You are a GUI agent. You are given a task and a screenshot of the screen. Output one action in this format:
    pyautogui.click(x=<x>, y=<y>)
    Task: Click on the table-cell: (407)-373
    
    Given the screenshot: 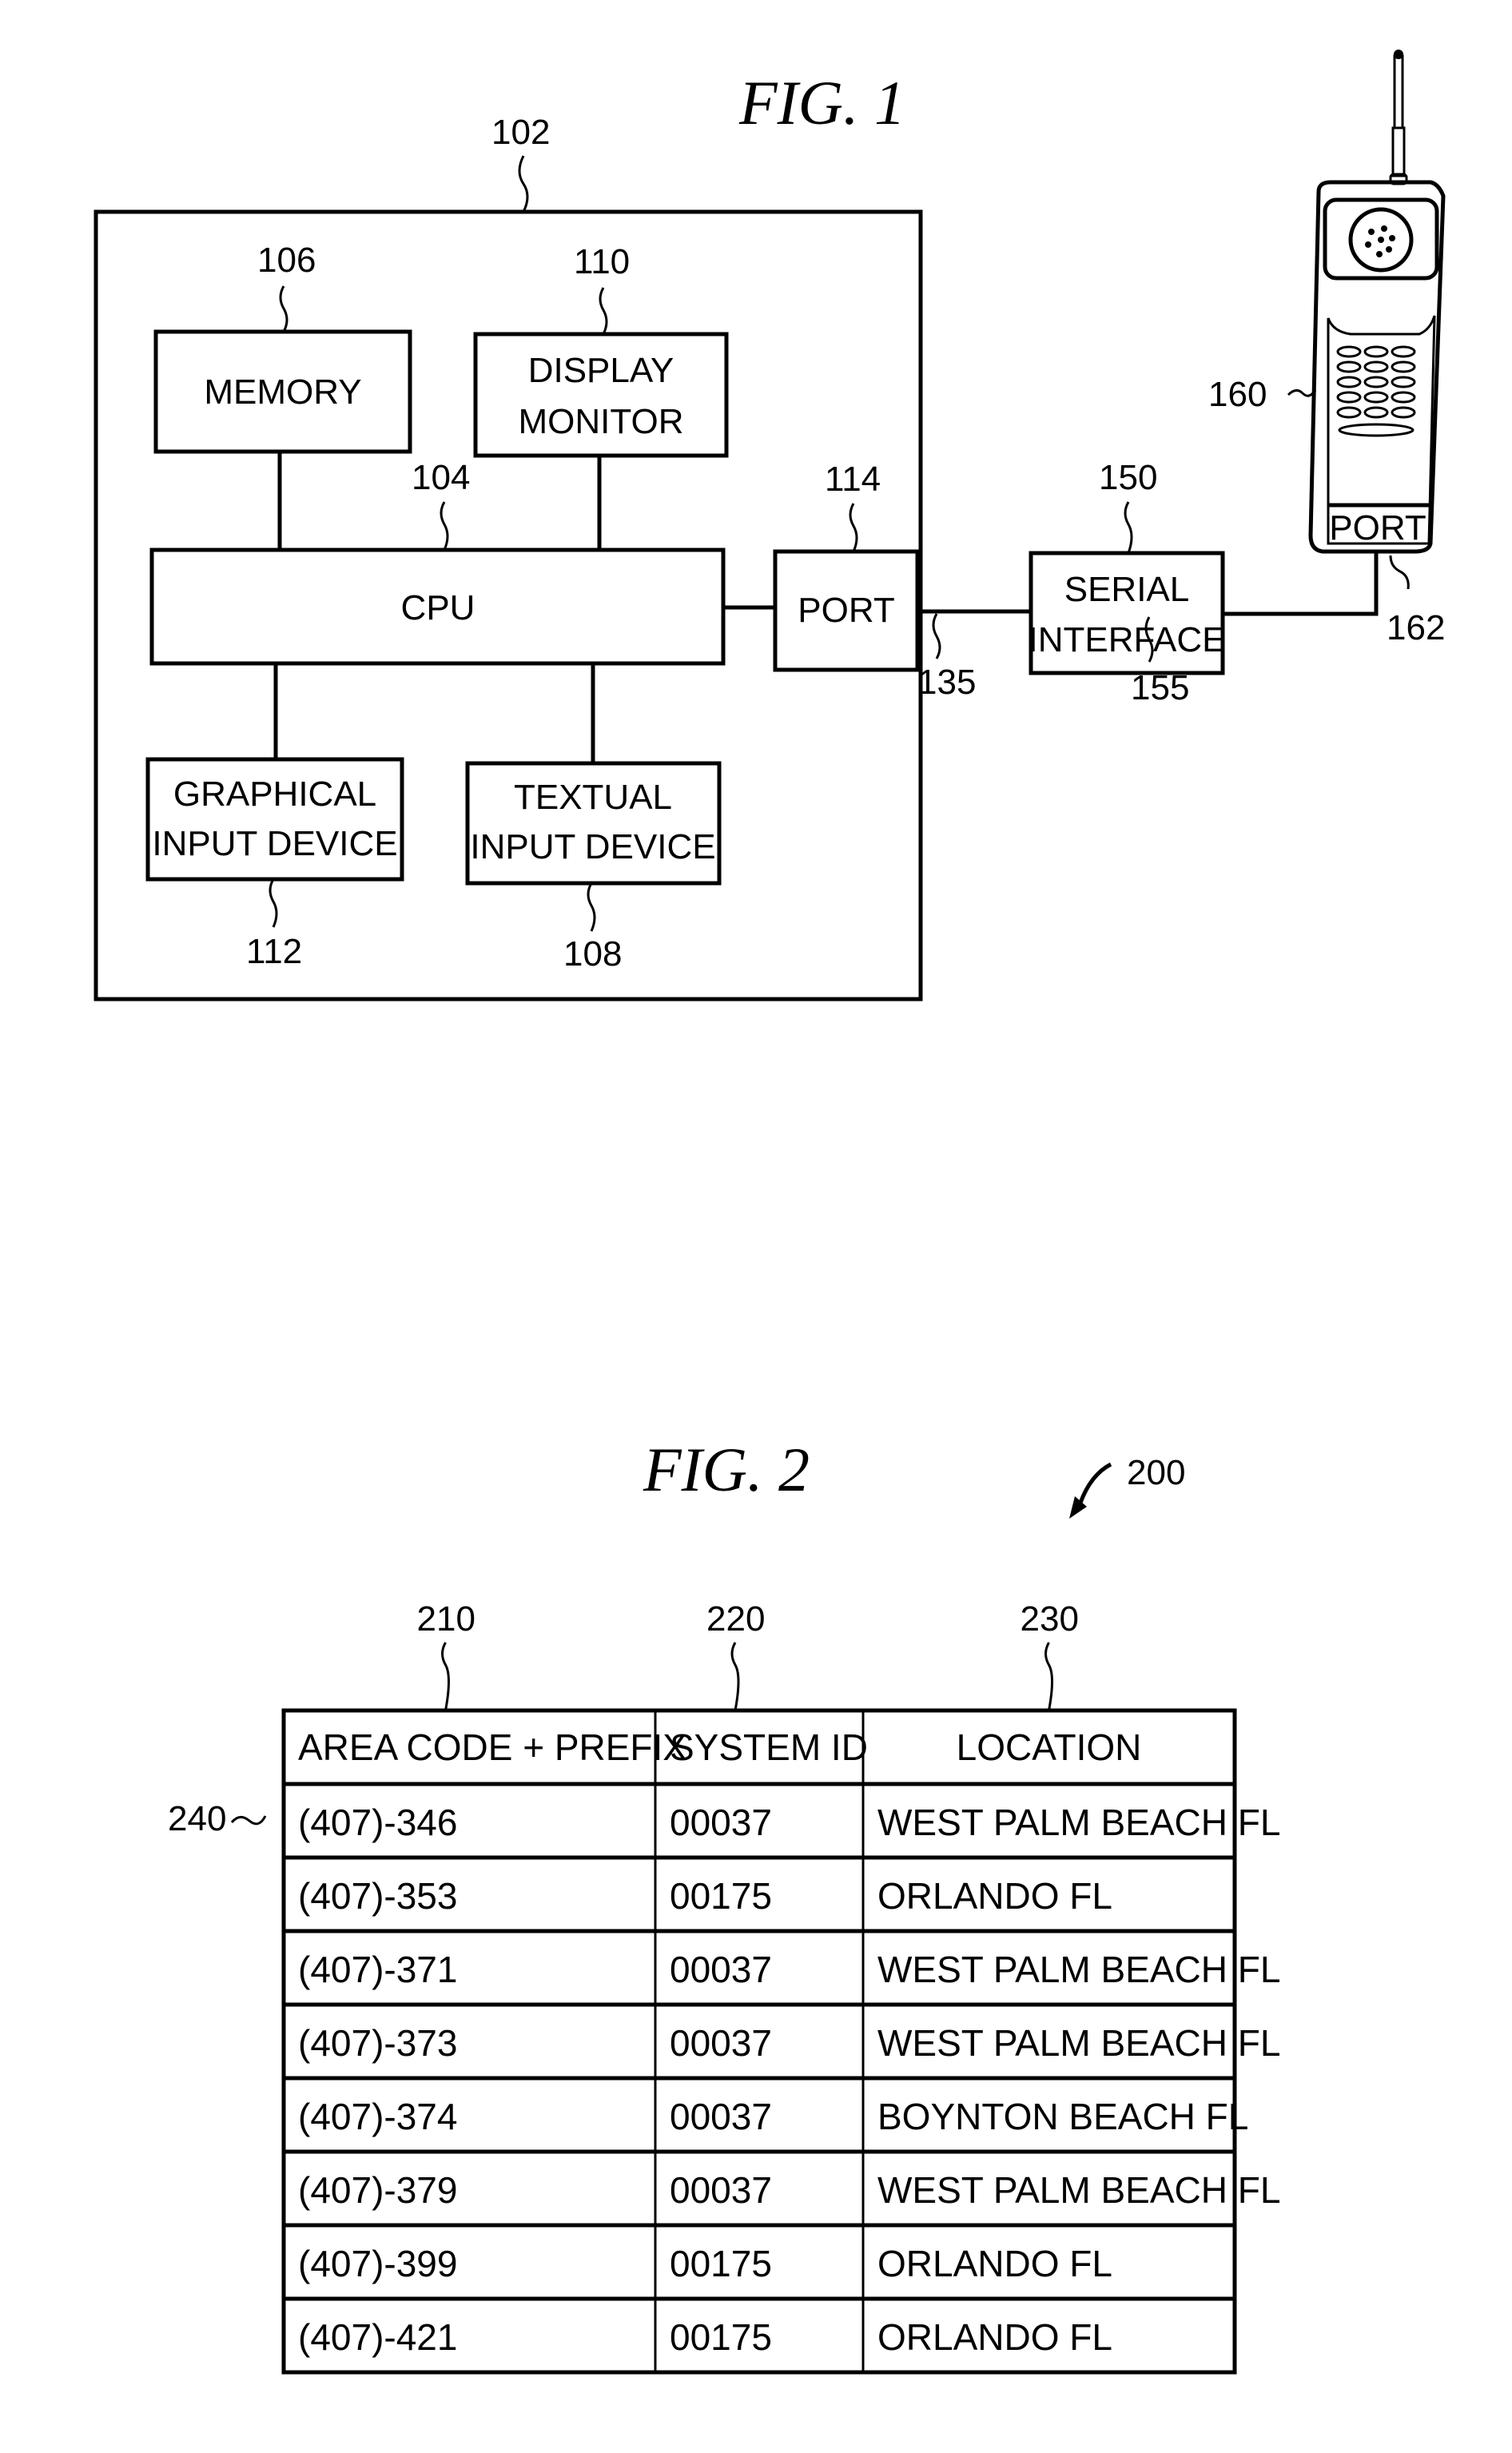 What is the action you would take?
    pyautogui.click(x=377, y=2043)
    